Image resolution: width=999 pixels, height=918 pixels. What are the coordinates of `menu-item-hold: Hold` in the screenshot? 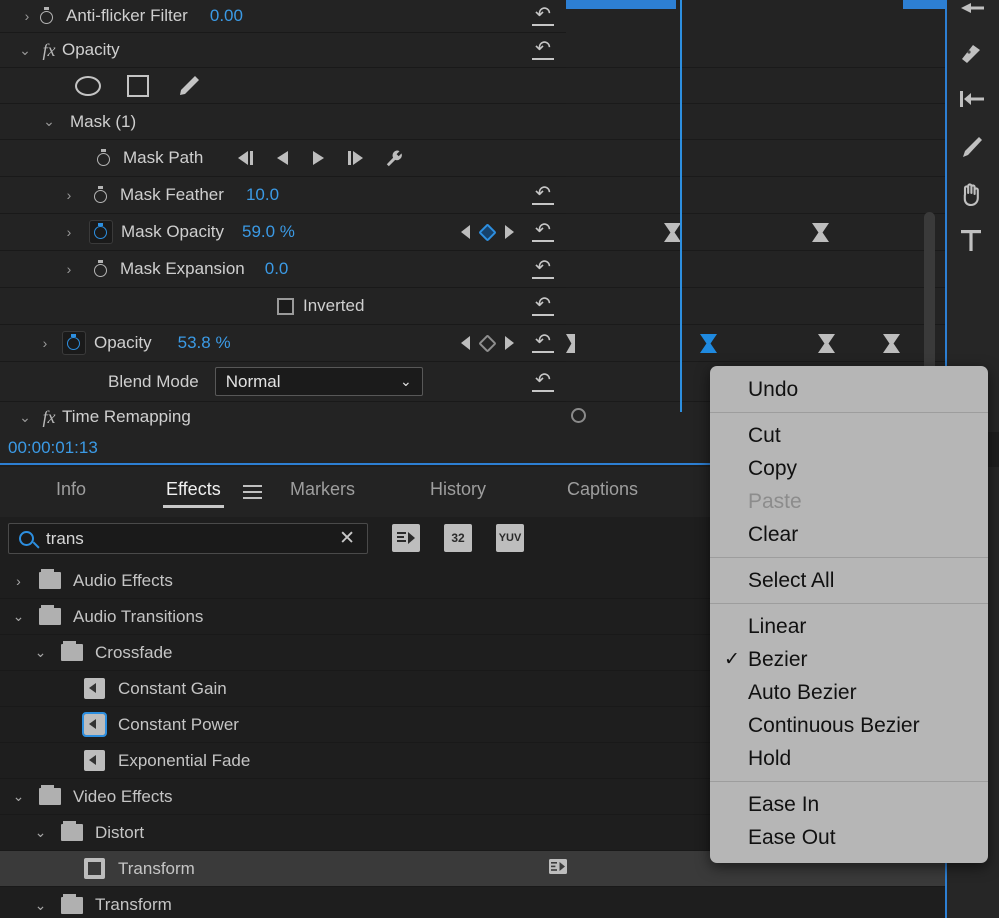 It's located at (849, 758).